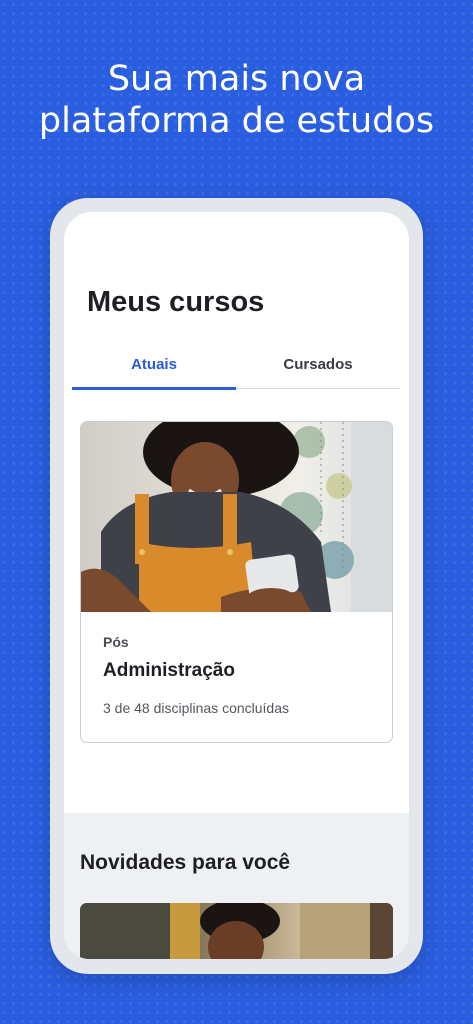  I want to click on headline-line-2: plataforma de estudos, so click(236, 121).